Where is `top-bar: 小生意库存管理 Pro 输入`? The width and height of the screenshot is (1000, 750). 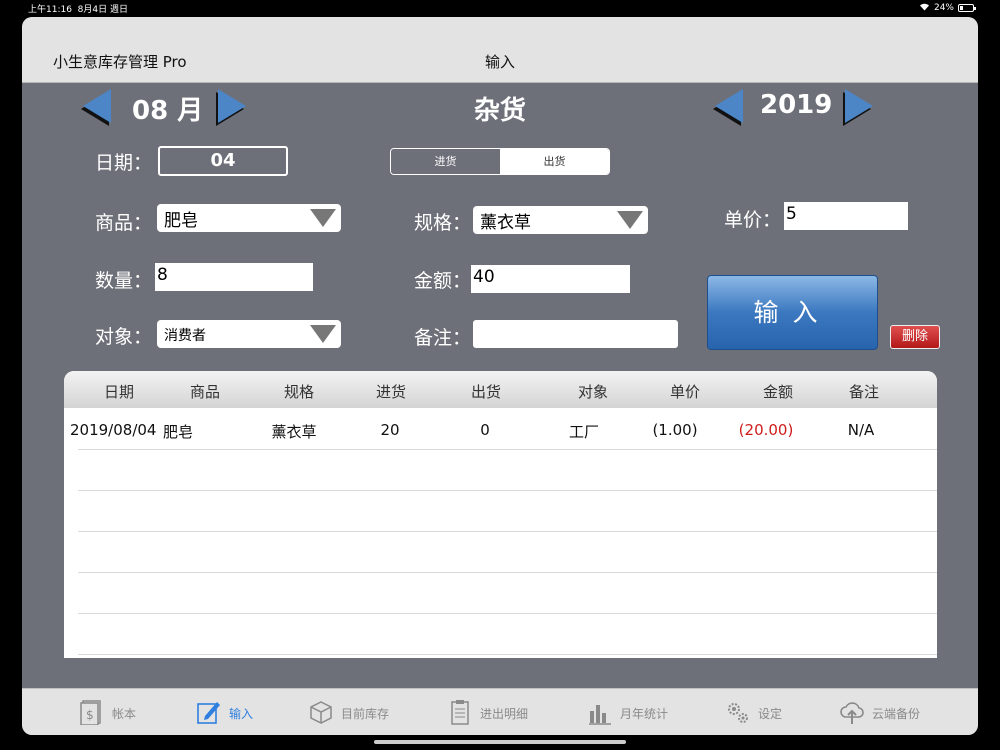 top-bar: 小生意库存管理 Pro 输入 is located at coordinates (500, 50).